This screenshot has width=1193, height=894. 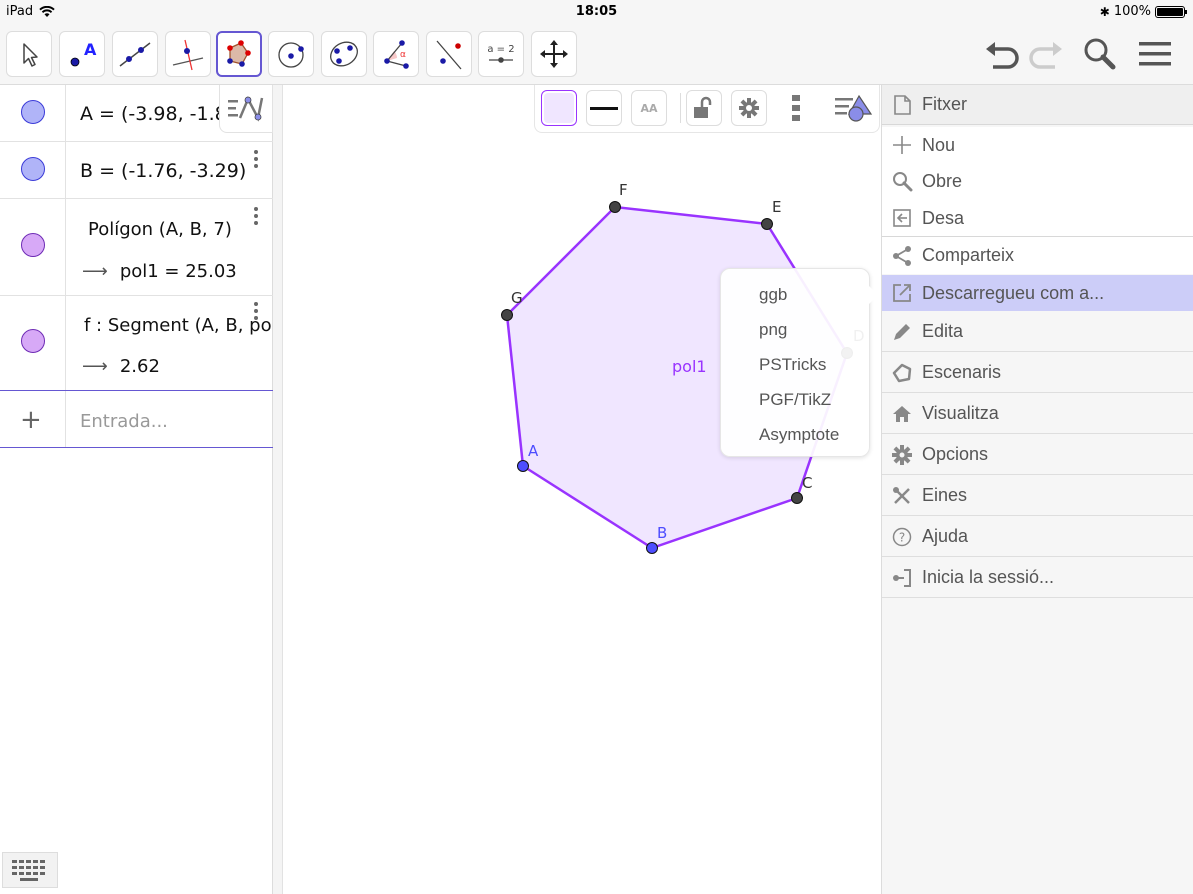 What do you see at coordinates (902, 104) in the screenshot?
I see `file-icon` at bounding box center [902, 104].